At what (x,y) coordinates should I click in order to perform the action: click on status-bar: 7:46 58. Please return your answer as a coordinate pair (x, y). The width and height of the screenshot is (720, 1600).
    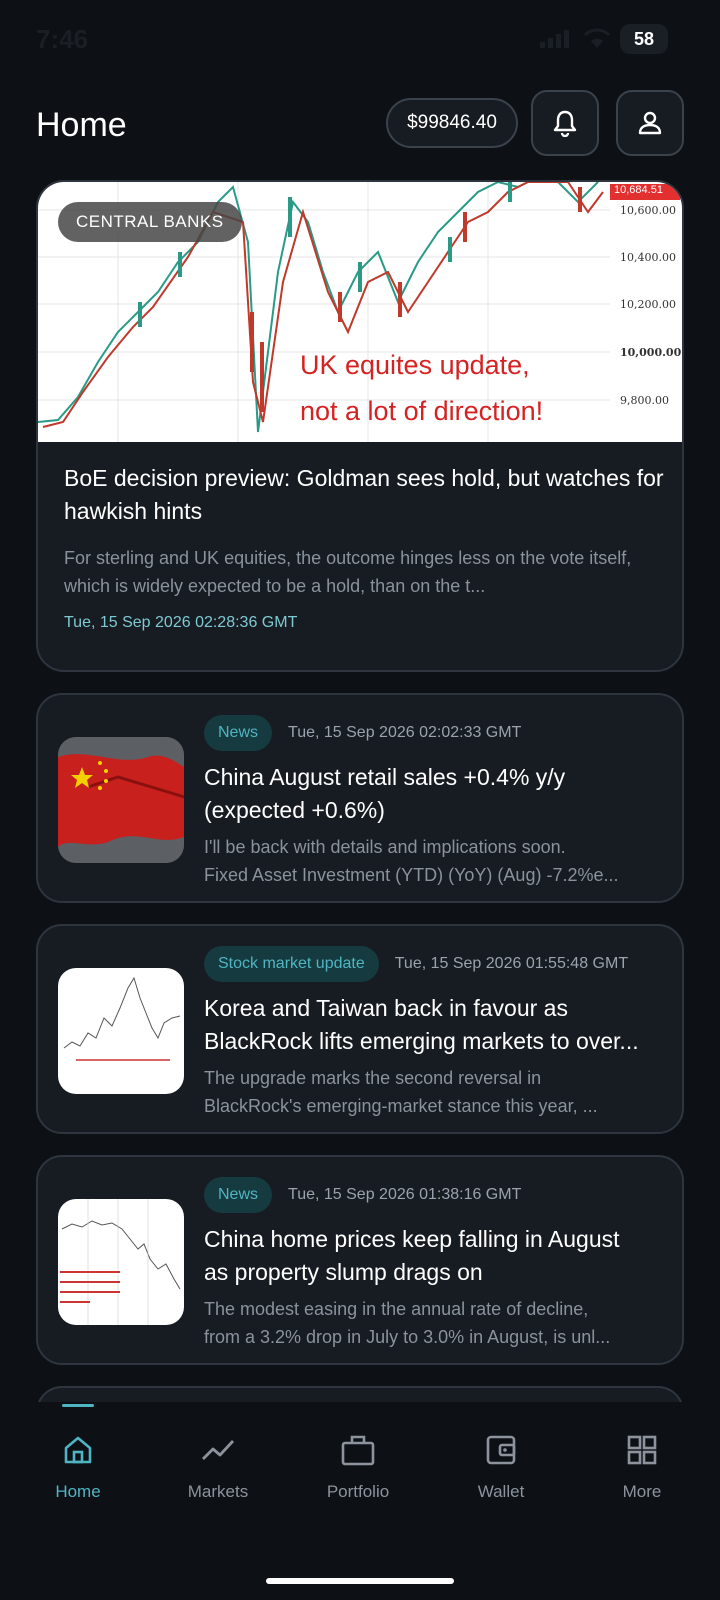
    Looking at the image, I should click on (360, 39).